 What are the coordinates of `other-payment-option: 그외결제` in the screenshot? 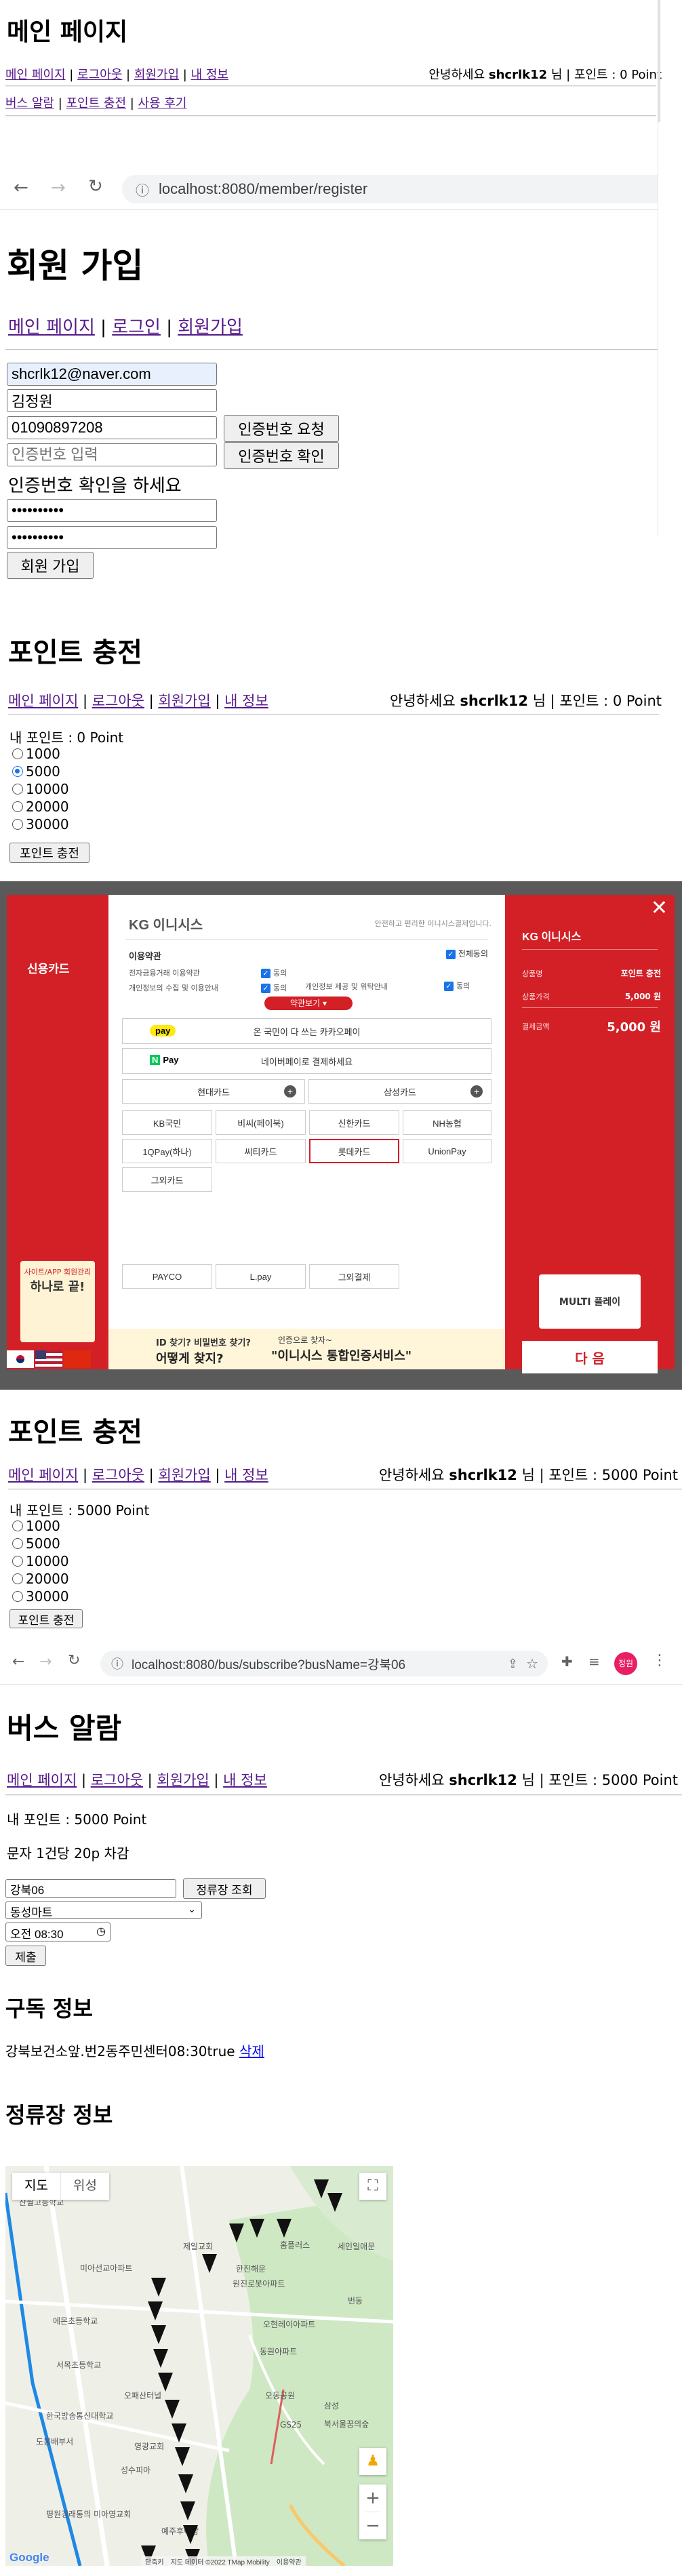 It's located at (354, 1276).